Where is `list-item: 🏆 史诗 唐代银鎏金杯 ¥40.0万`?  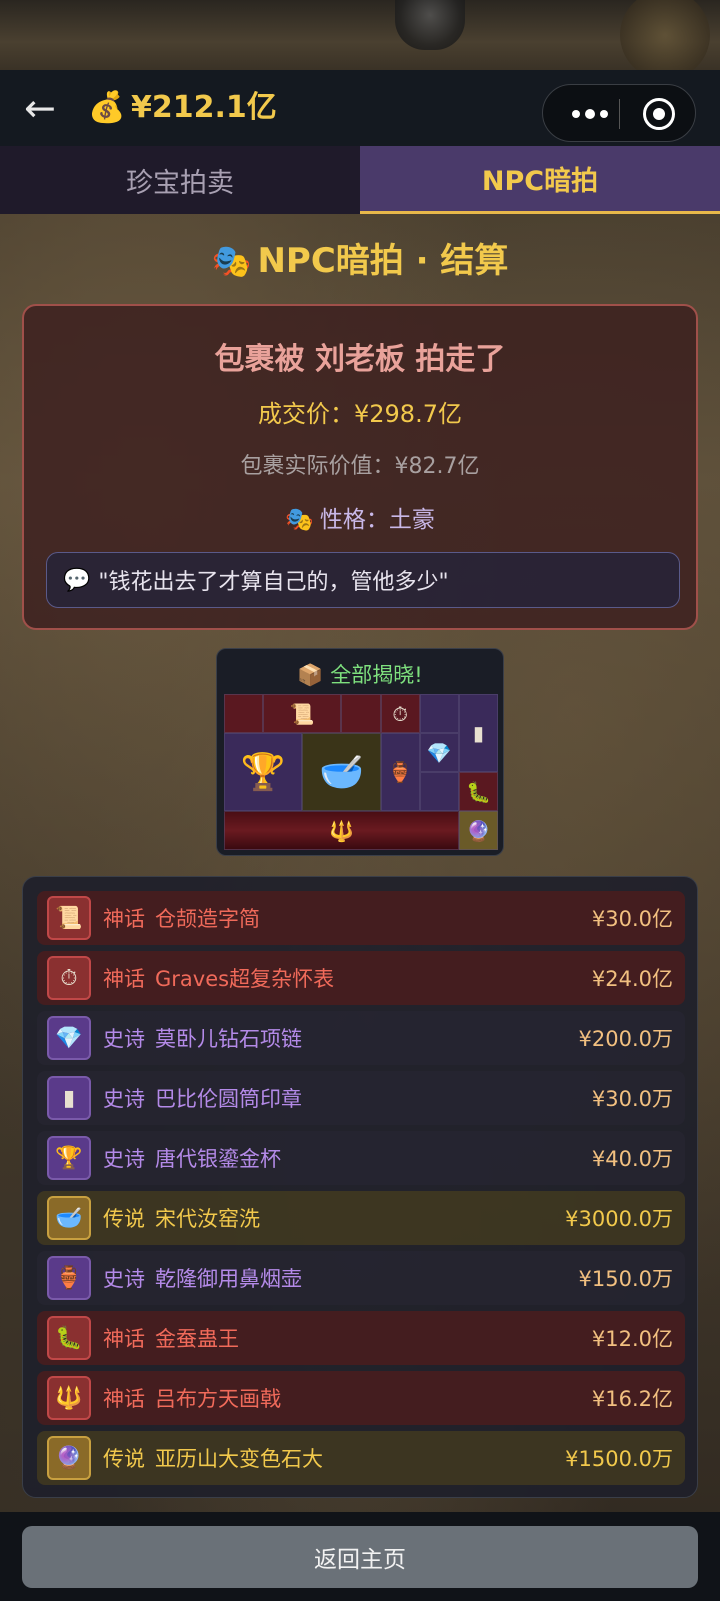
list-item: 🏆 史诗 唐代银鎏金杯 ¥40.0万 is located at coordinates (361, 1158).